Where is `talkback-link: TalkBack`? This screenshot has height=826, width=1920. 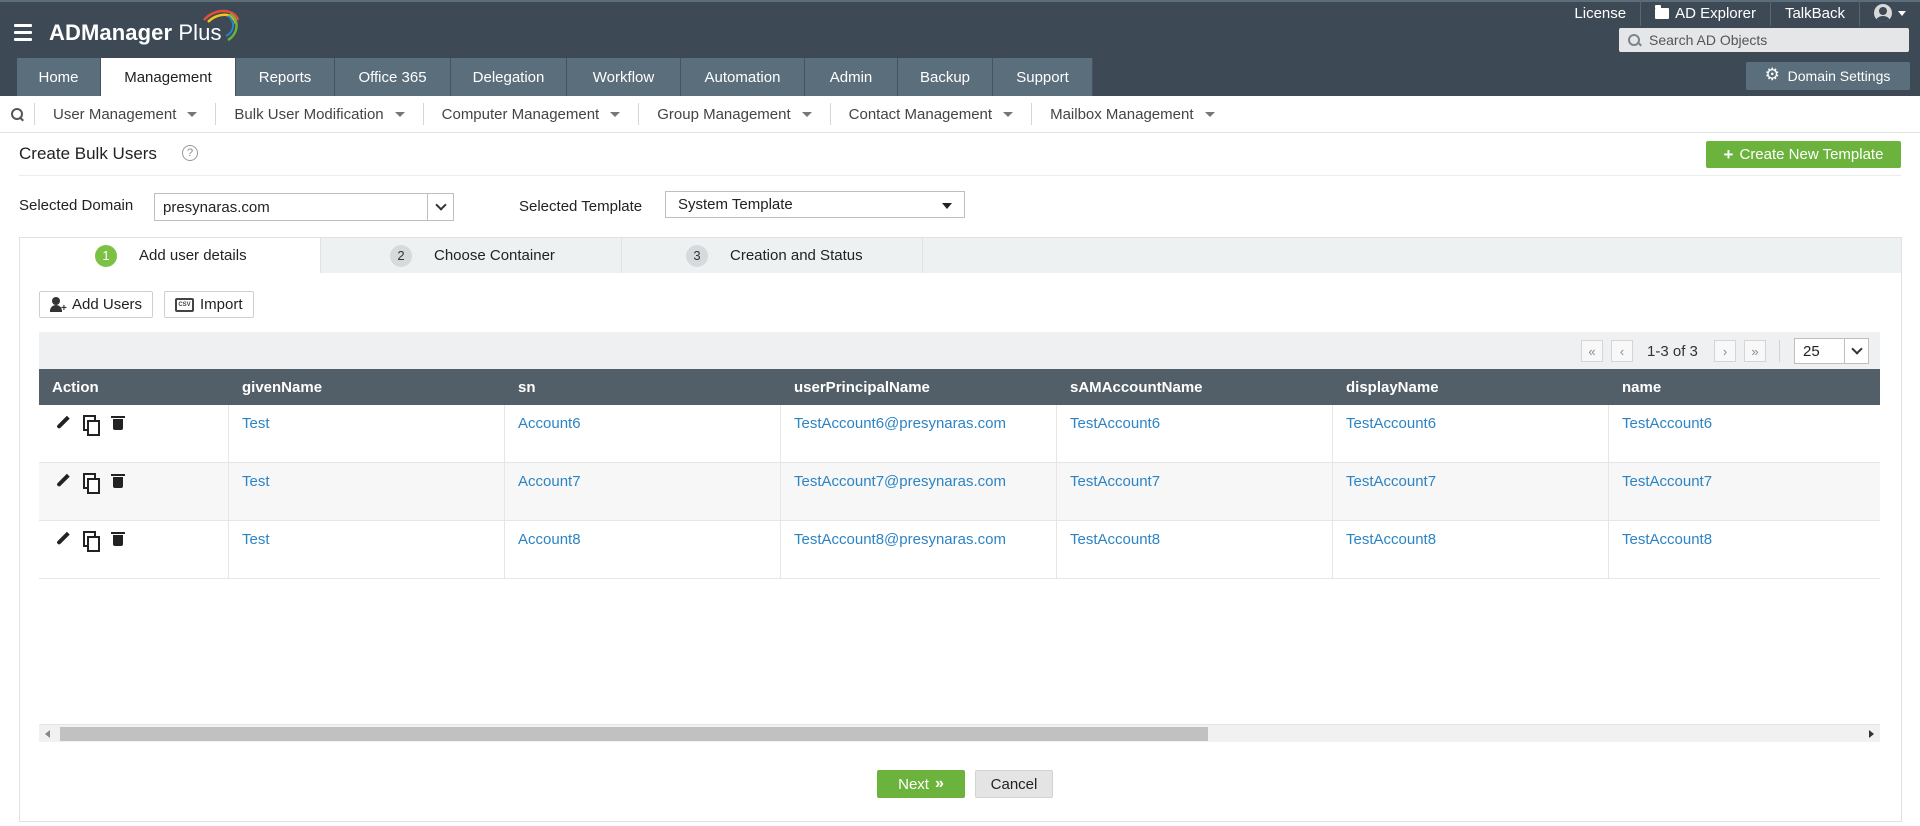 talkback-link: TalkBack is located at coordinates (1814, 13).